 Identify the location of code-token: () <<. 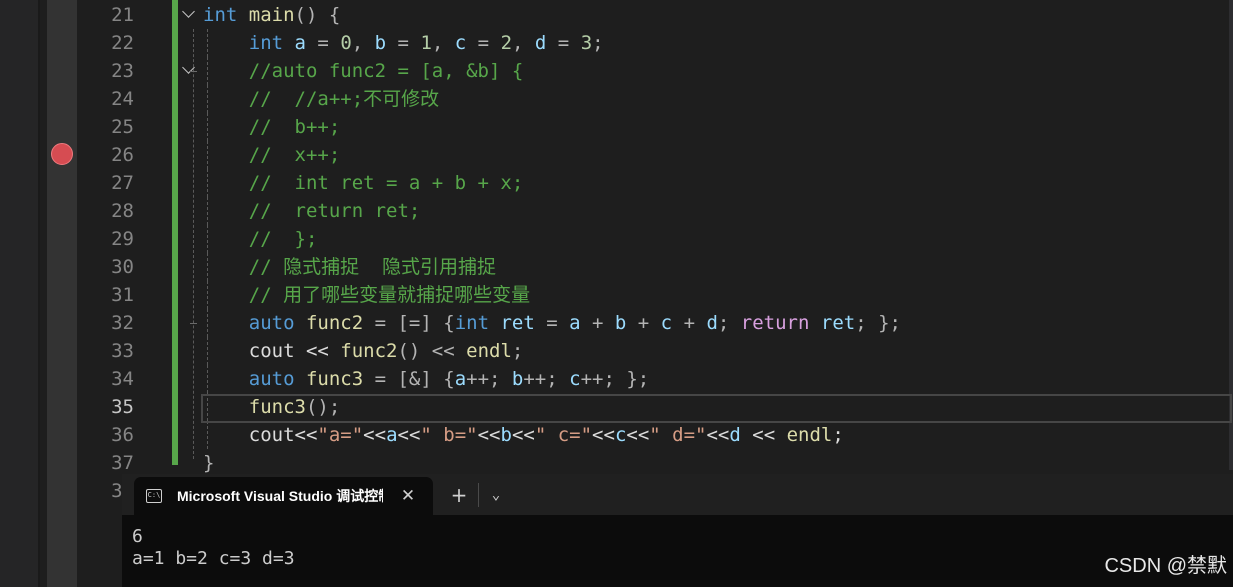
(432, 351).